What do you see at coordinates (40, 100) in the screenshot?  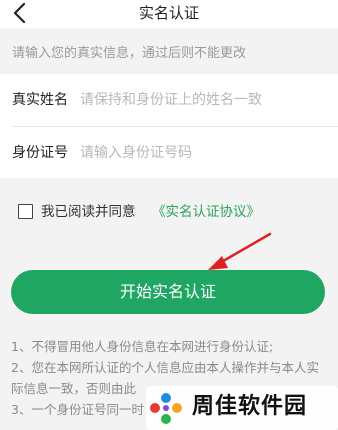 I see `name-label: 真实姓名` at bounding box center [40, 100].